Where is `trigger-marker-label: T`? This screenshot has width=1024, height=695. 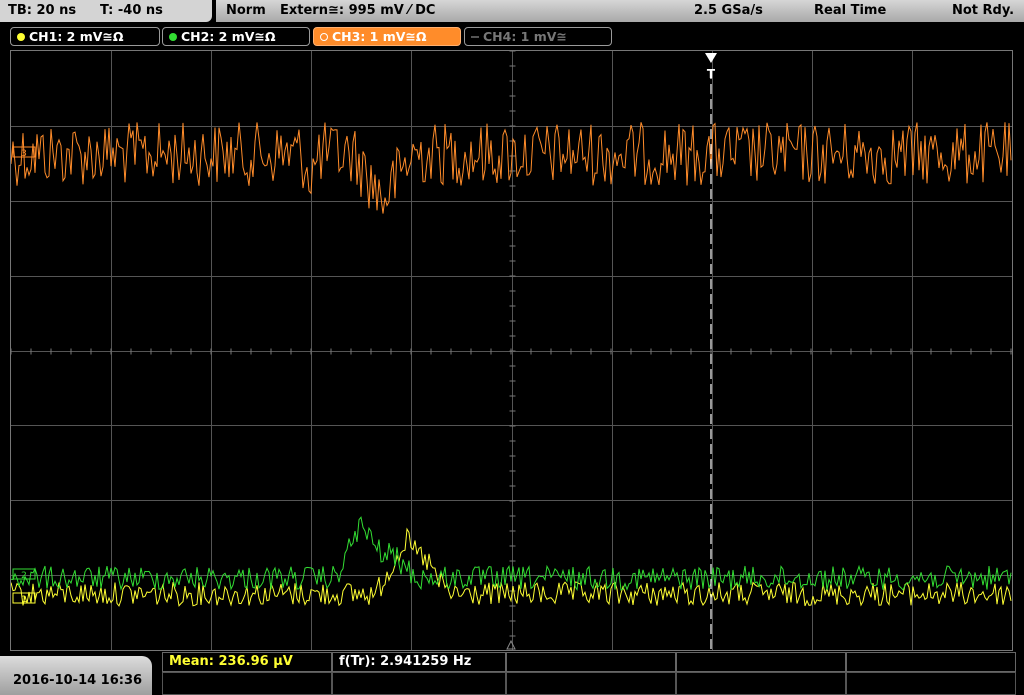
trigger-marker-label: T is located at coordinates (711, 74).